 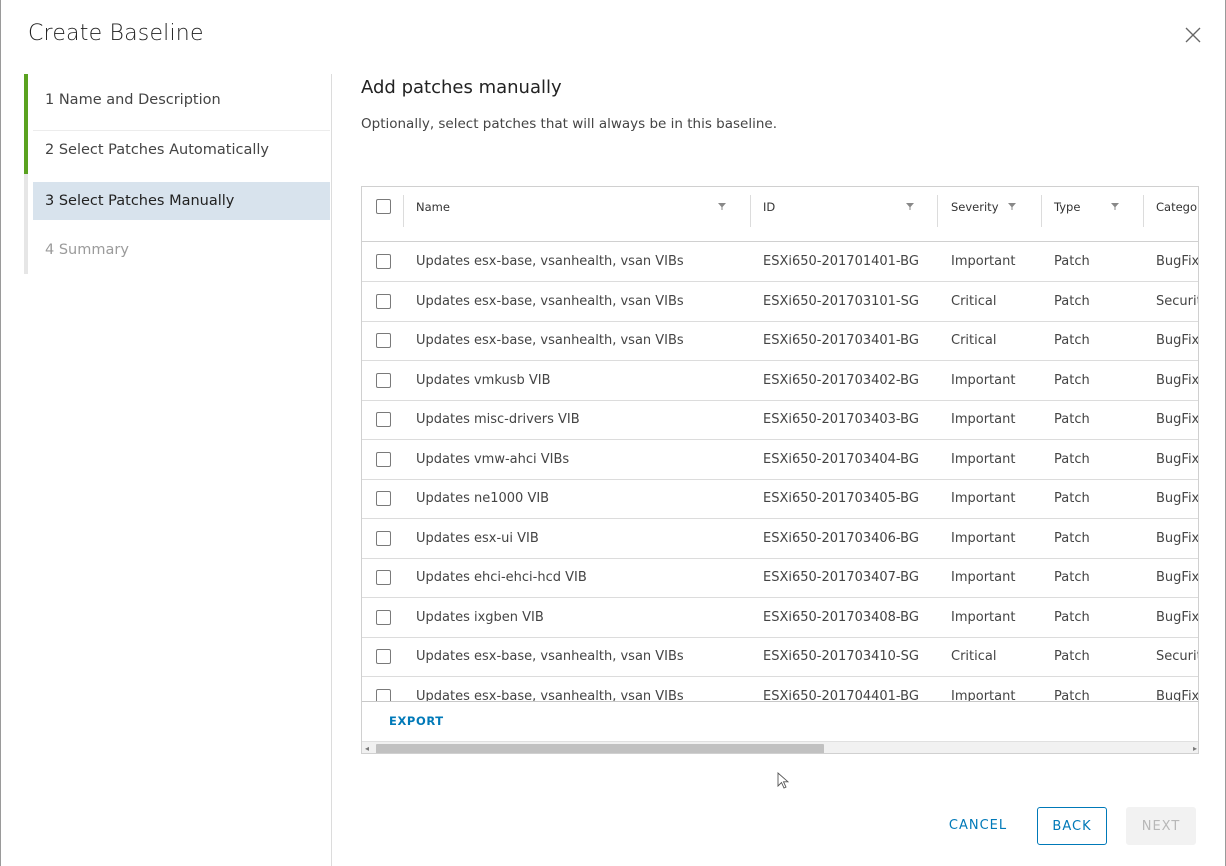 What do you see at coordinates (600, 748) in the screenshot?
I see `scrollbar-thumb` at bounding box center [600, 748].